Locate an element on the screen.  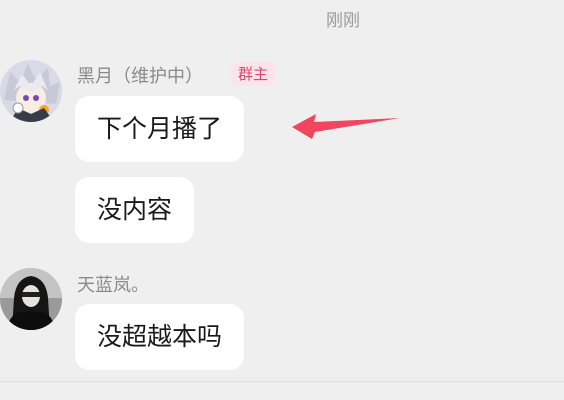
role-badge-owner: 群主 is located at coordinates (253, 74).